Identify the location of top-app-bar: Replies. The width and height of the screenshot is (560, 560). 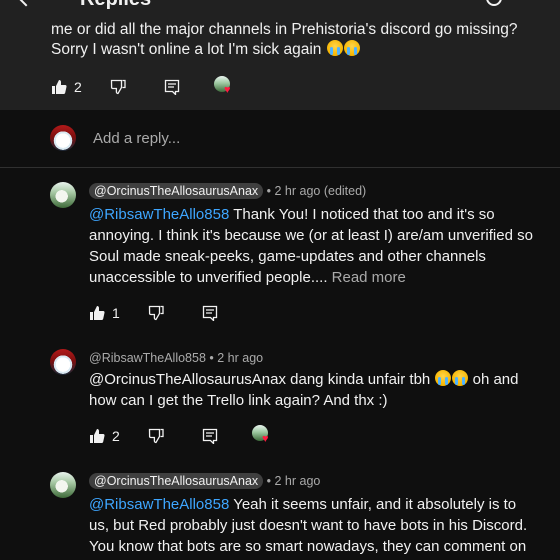
(280, 5).